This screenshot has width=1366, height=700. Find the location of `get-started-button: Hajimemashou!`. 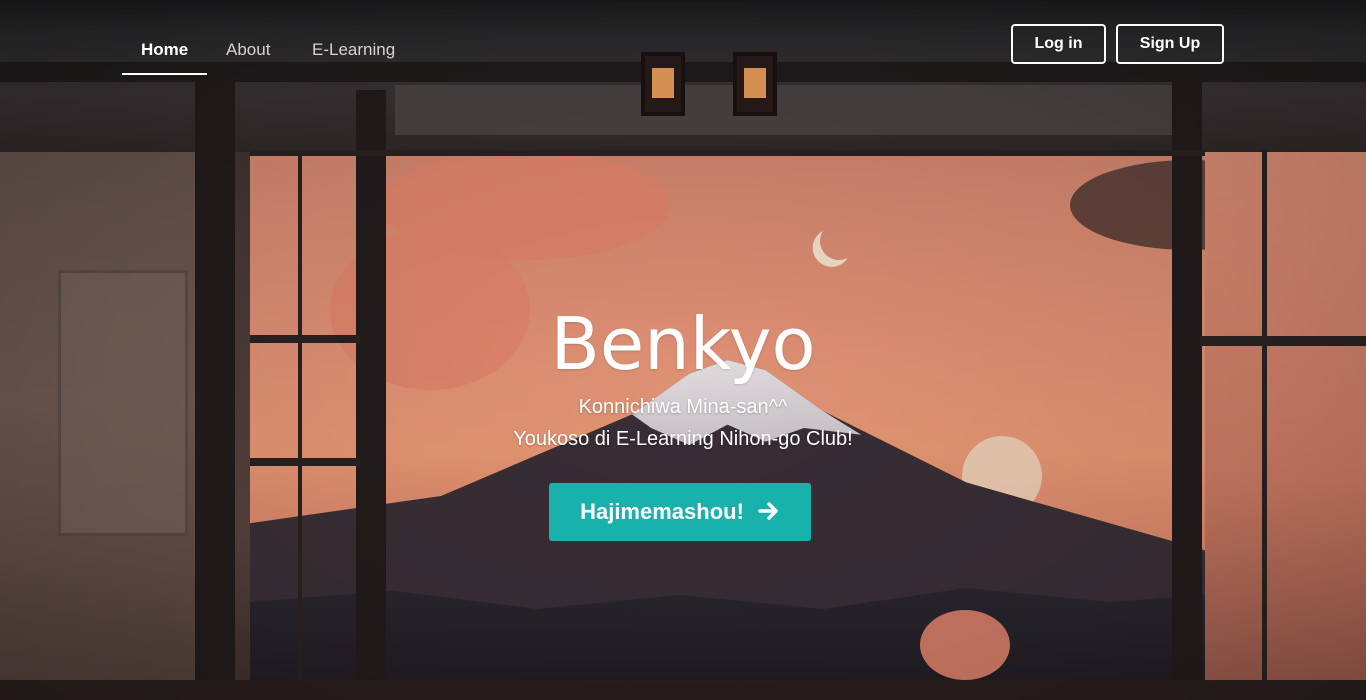

get-started-button: Hajimemashou! is located at coordinates (680, 512).